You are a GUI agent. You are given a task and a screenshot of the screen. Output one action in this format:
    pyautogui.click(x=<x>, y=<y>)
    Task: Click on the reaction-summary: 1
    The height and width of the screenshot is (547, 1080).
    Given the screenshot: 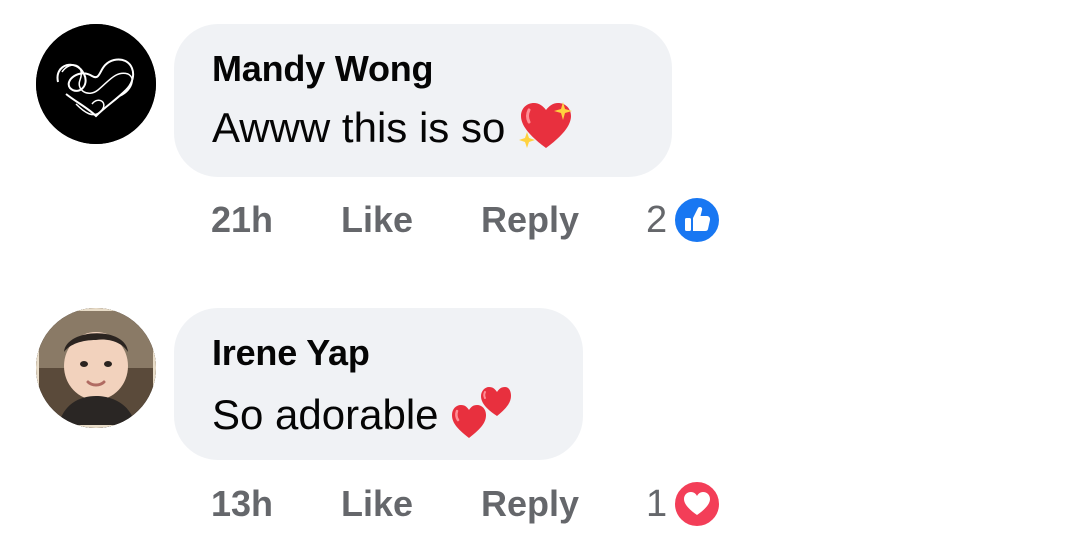 What is the action you would take?
    pyautogui.click(x=684, y=504)
    